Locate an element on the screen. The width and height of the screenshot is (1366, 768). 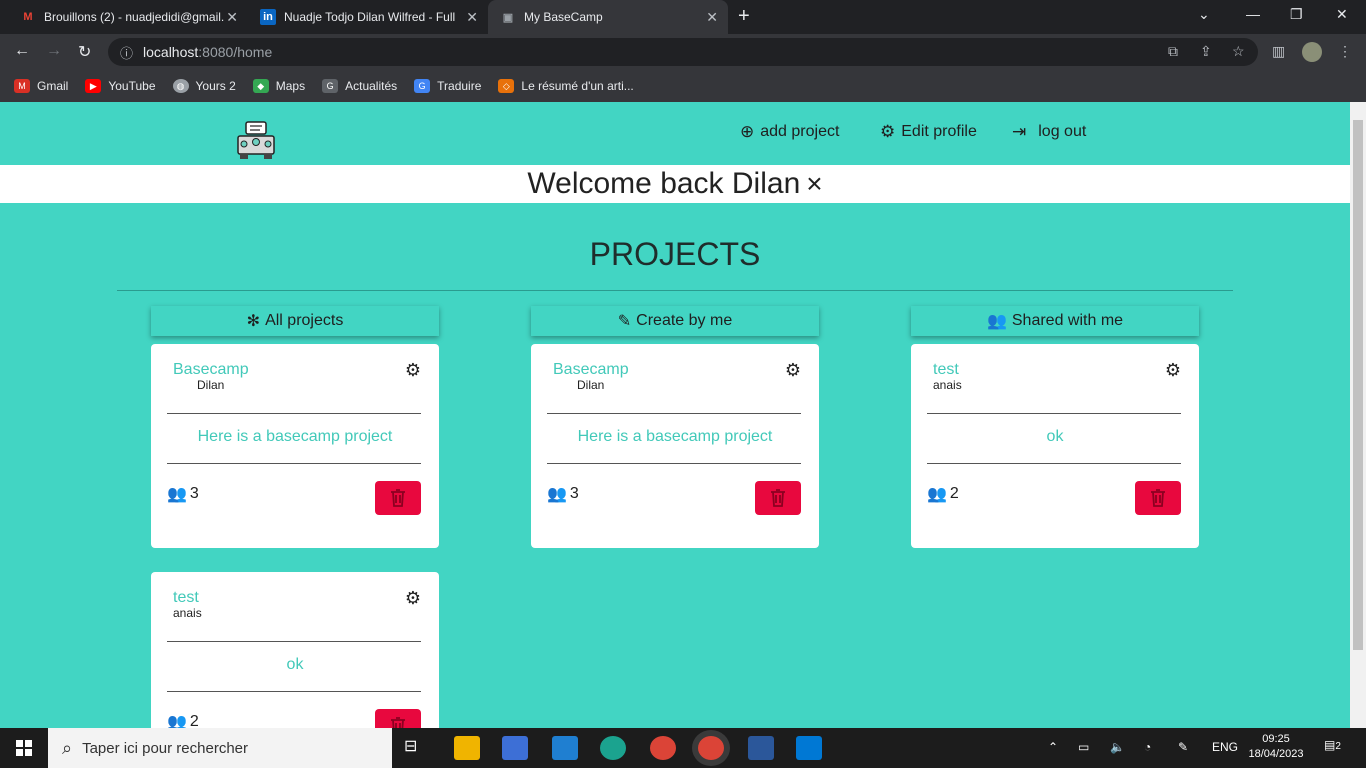
notification-count: 2 is located at coordinates (1338, 746).